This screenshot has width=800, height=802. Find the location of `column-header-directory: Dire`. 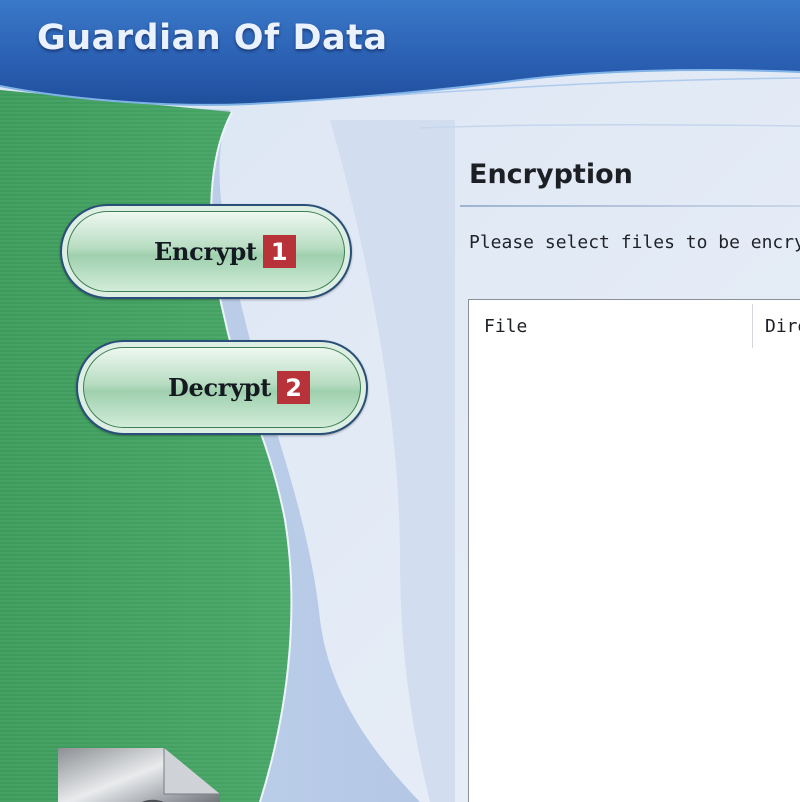

column-header-directory: Dire is located at coordinates (782, 326).